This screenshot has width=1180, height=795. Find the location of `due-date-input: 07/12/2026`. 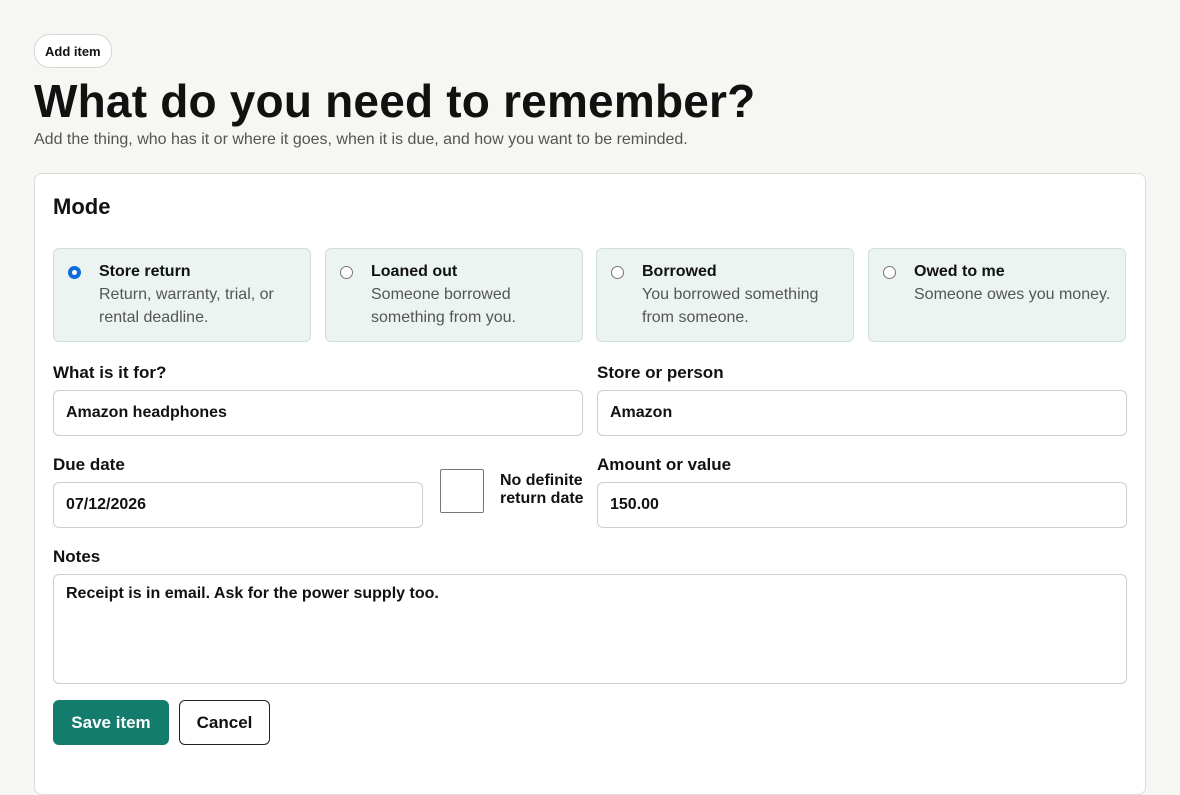

due-date-input: 07/12/2026 is located at coordinates (238, 505).